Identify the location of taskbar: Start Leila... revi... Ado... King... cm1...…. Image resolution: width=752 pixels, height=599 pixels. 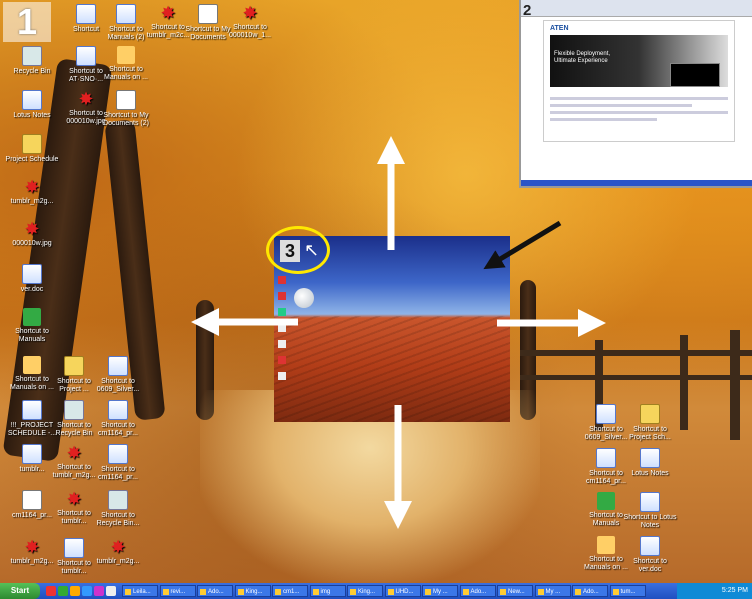
(376, 591).